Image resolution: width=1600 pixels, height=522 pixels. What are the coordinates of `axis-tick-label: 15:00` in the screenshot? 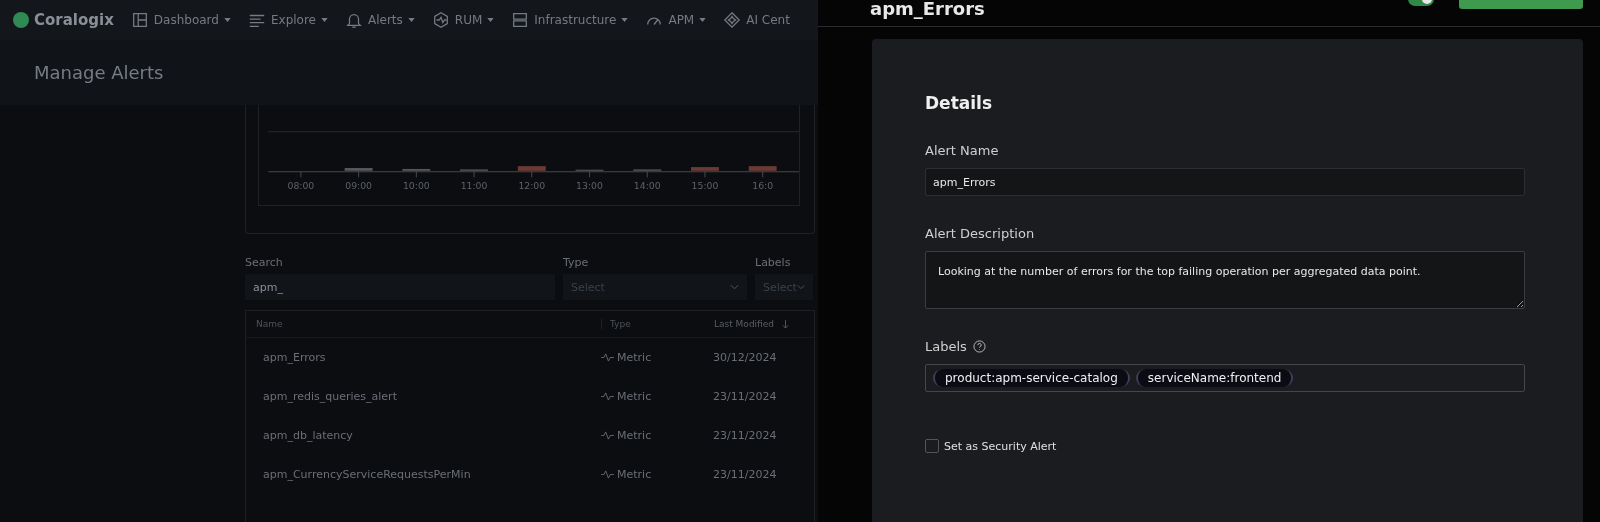 It's located at (705, 185).